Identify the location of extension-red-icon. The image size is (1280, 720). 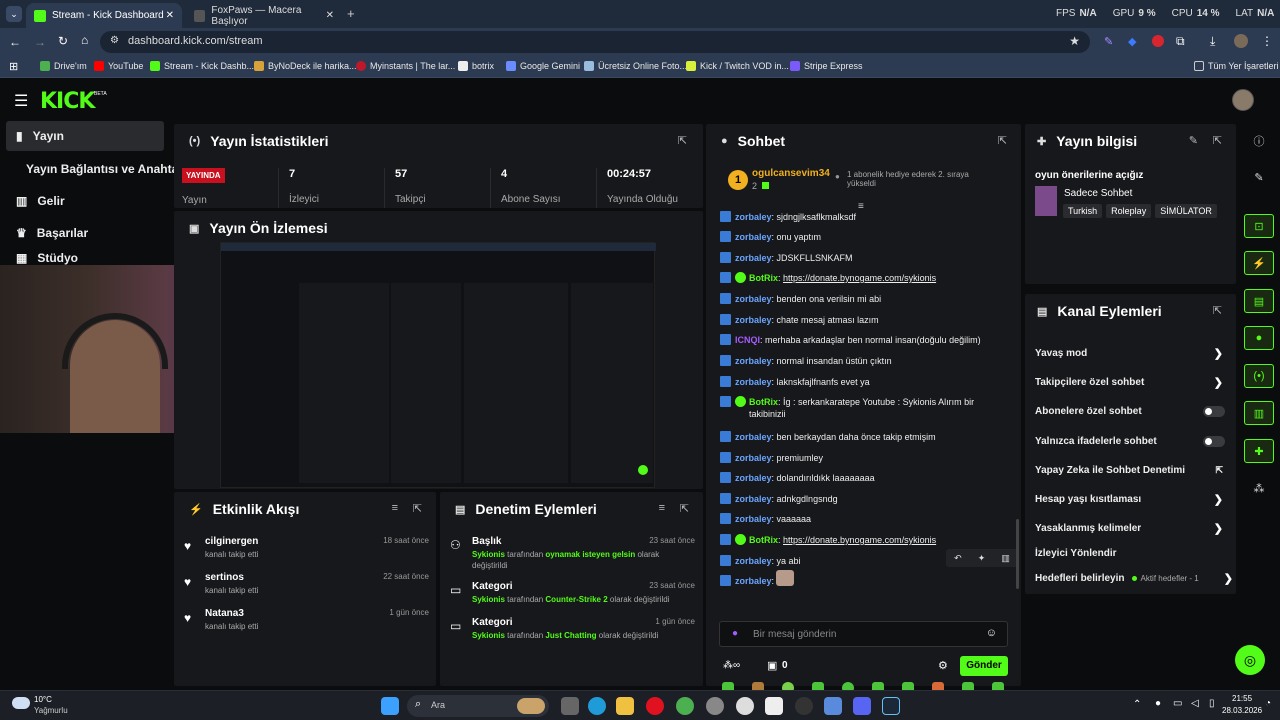
(1158, 41).